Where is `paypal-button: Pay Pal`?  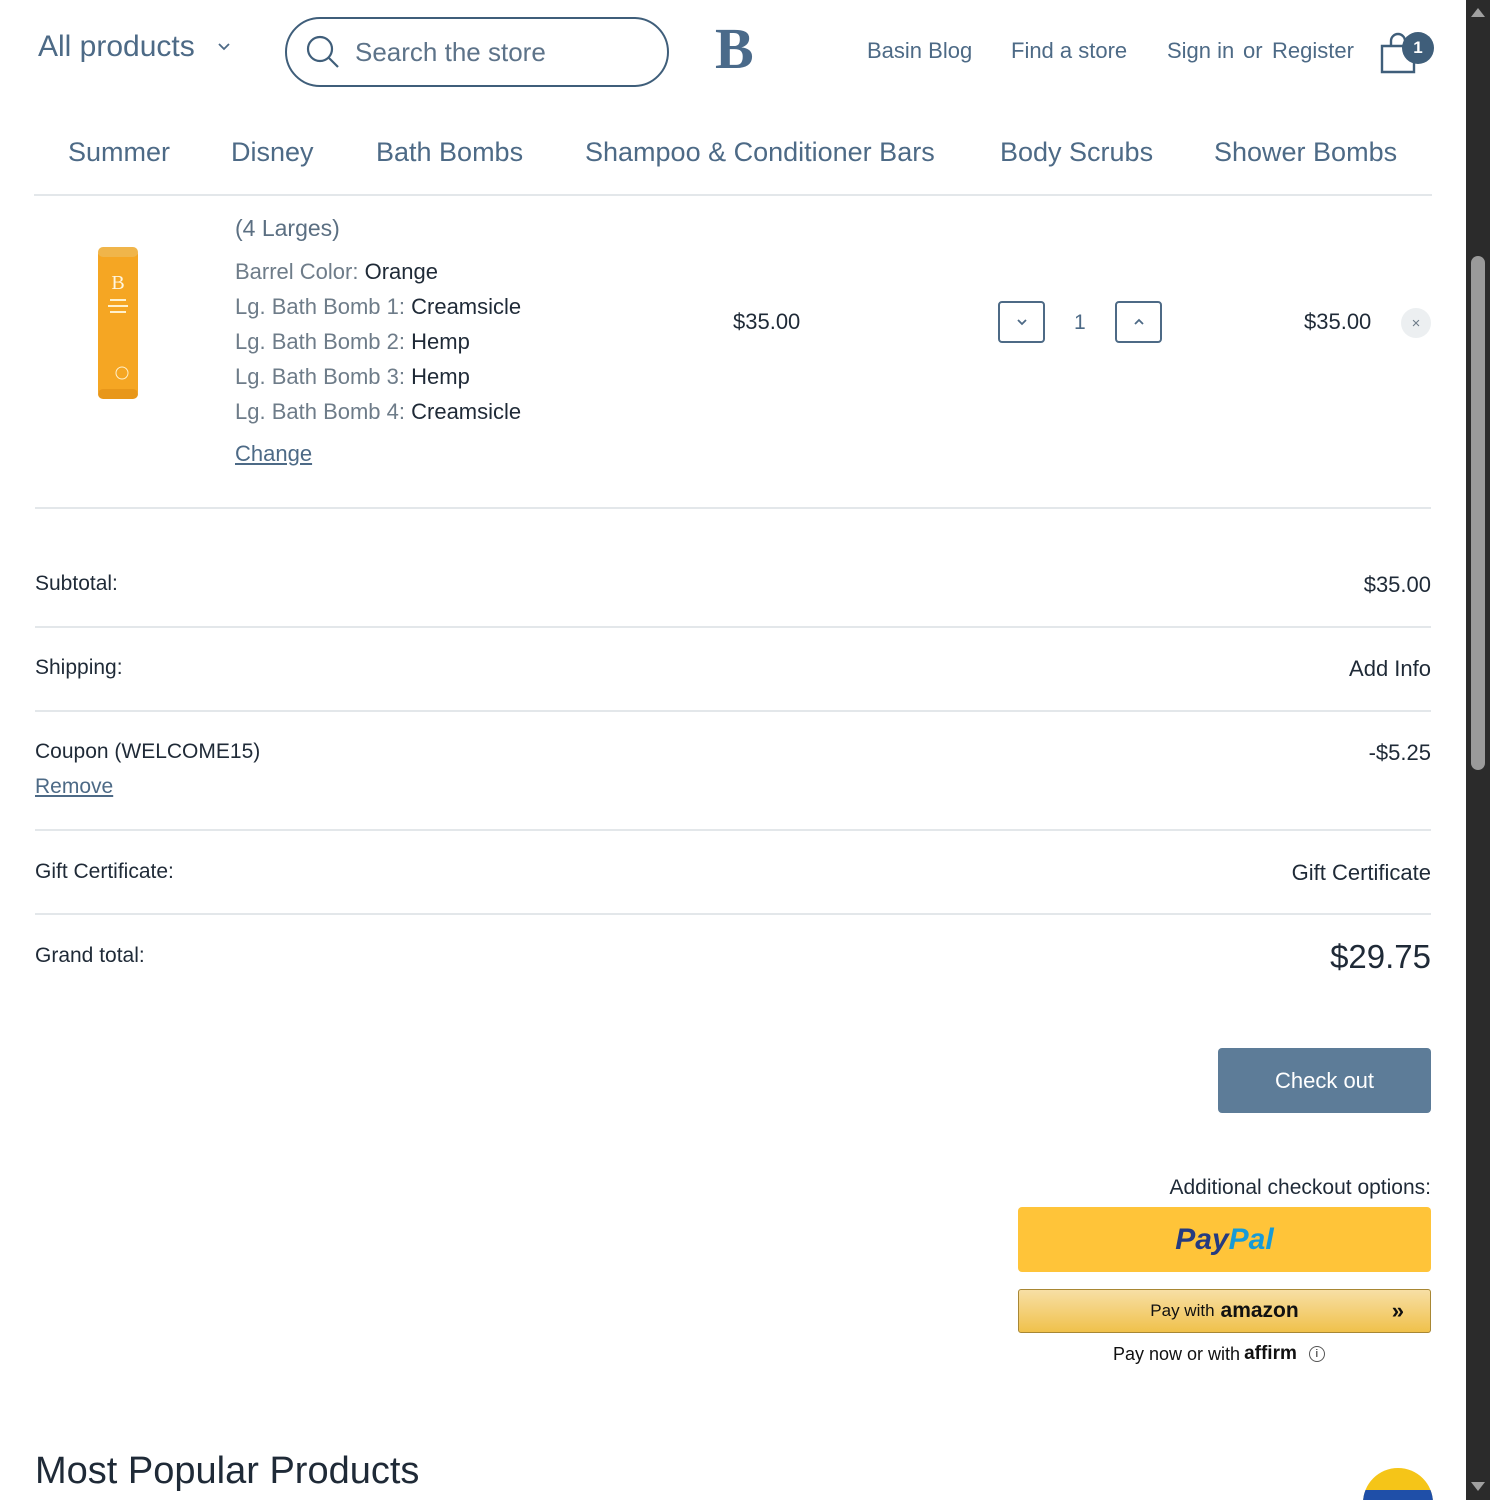
paypal-button: Pay Pal is located at coordinates (1224, 1239).